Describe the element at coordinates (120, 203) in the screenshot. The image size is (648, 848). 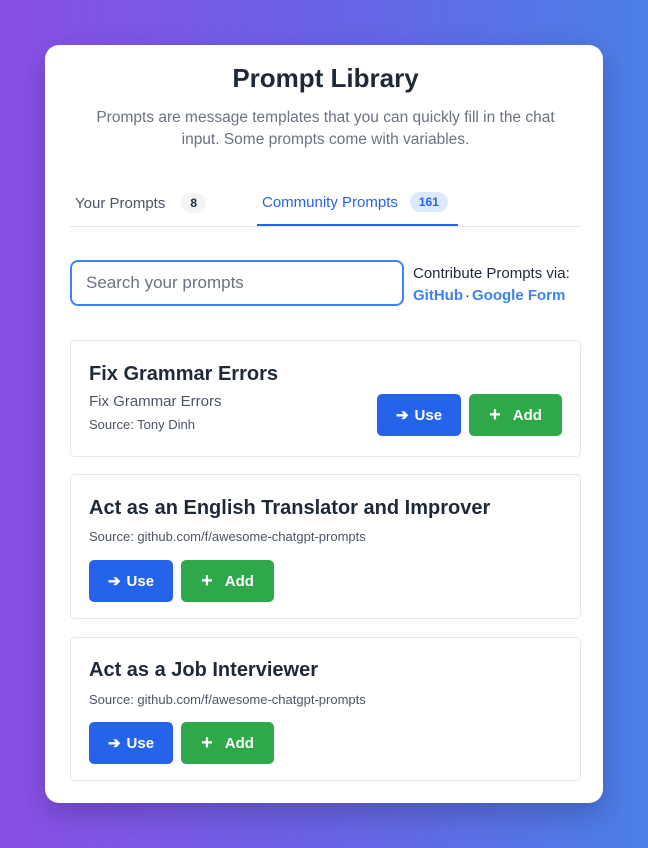
I see `tab-label: Your Prompts` at that location.